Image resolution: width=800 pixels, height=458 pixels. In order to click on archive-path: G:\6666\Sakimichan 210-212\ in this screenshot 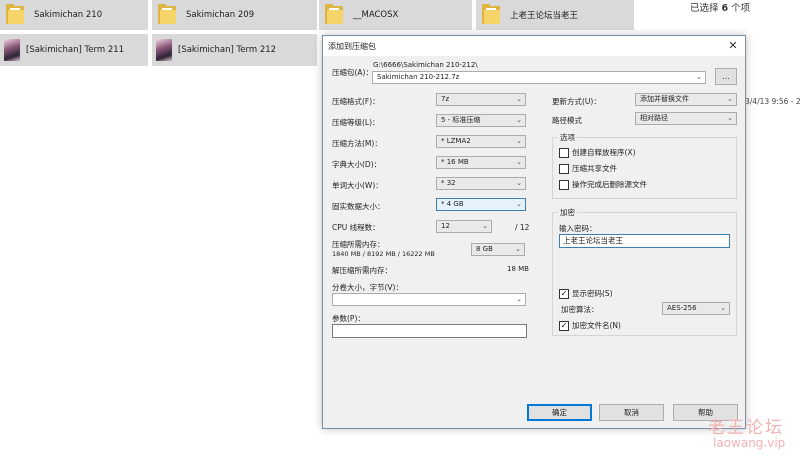, I will do `click(425, 65)`.